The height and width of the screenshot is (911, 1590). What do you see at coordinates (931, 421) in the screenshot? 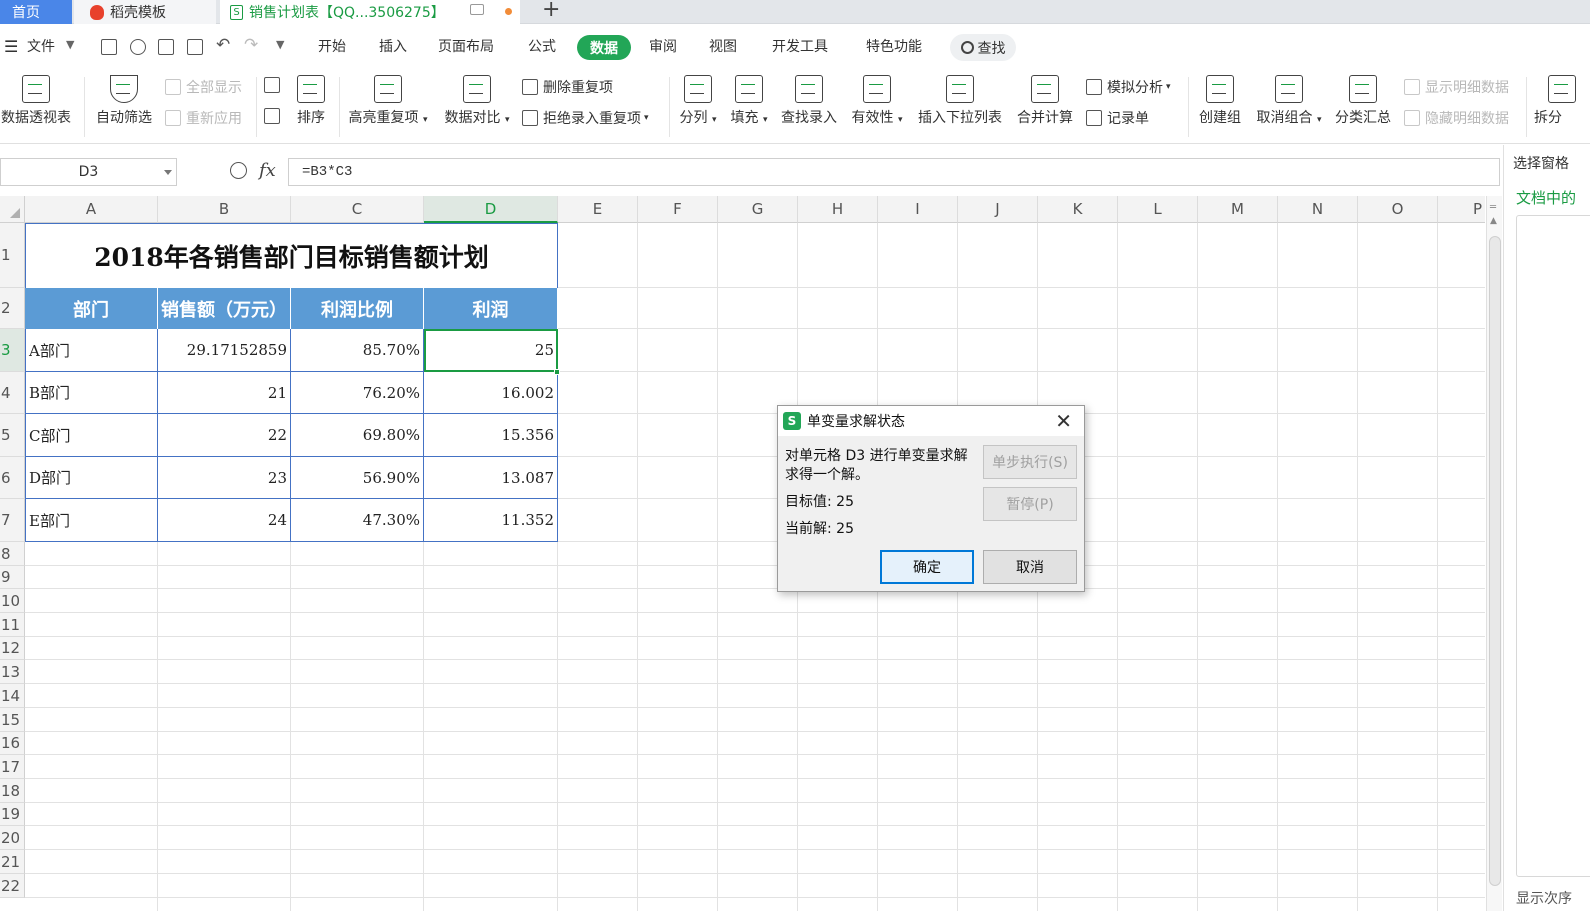
I see `dialog-titlebar: S 单变量求解状态 ✕` at bounding box center [931, 421].